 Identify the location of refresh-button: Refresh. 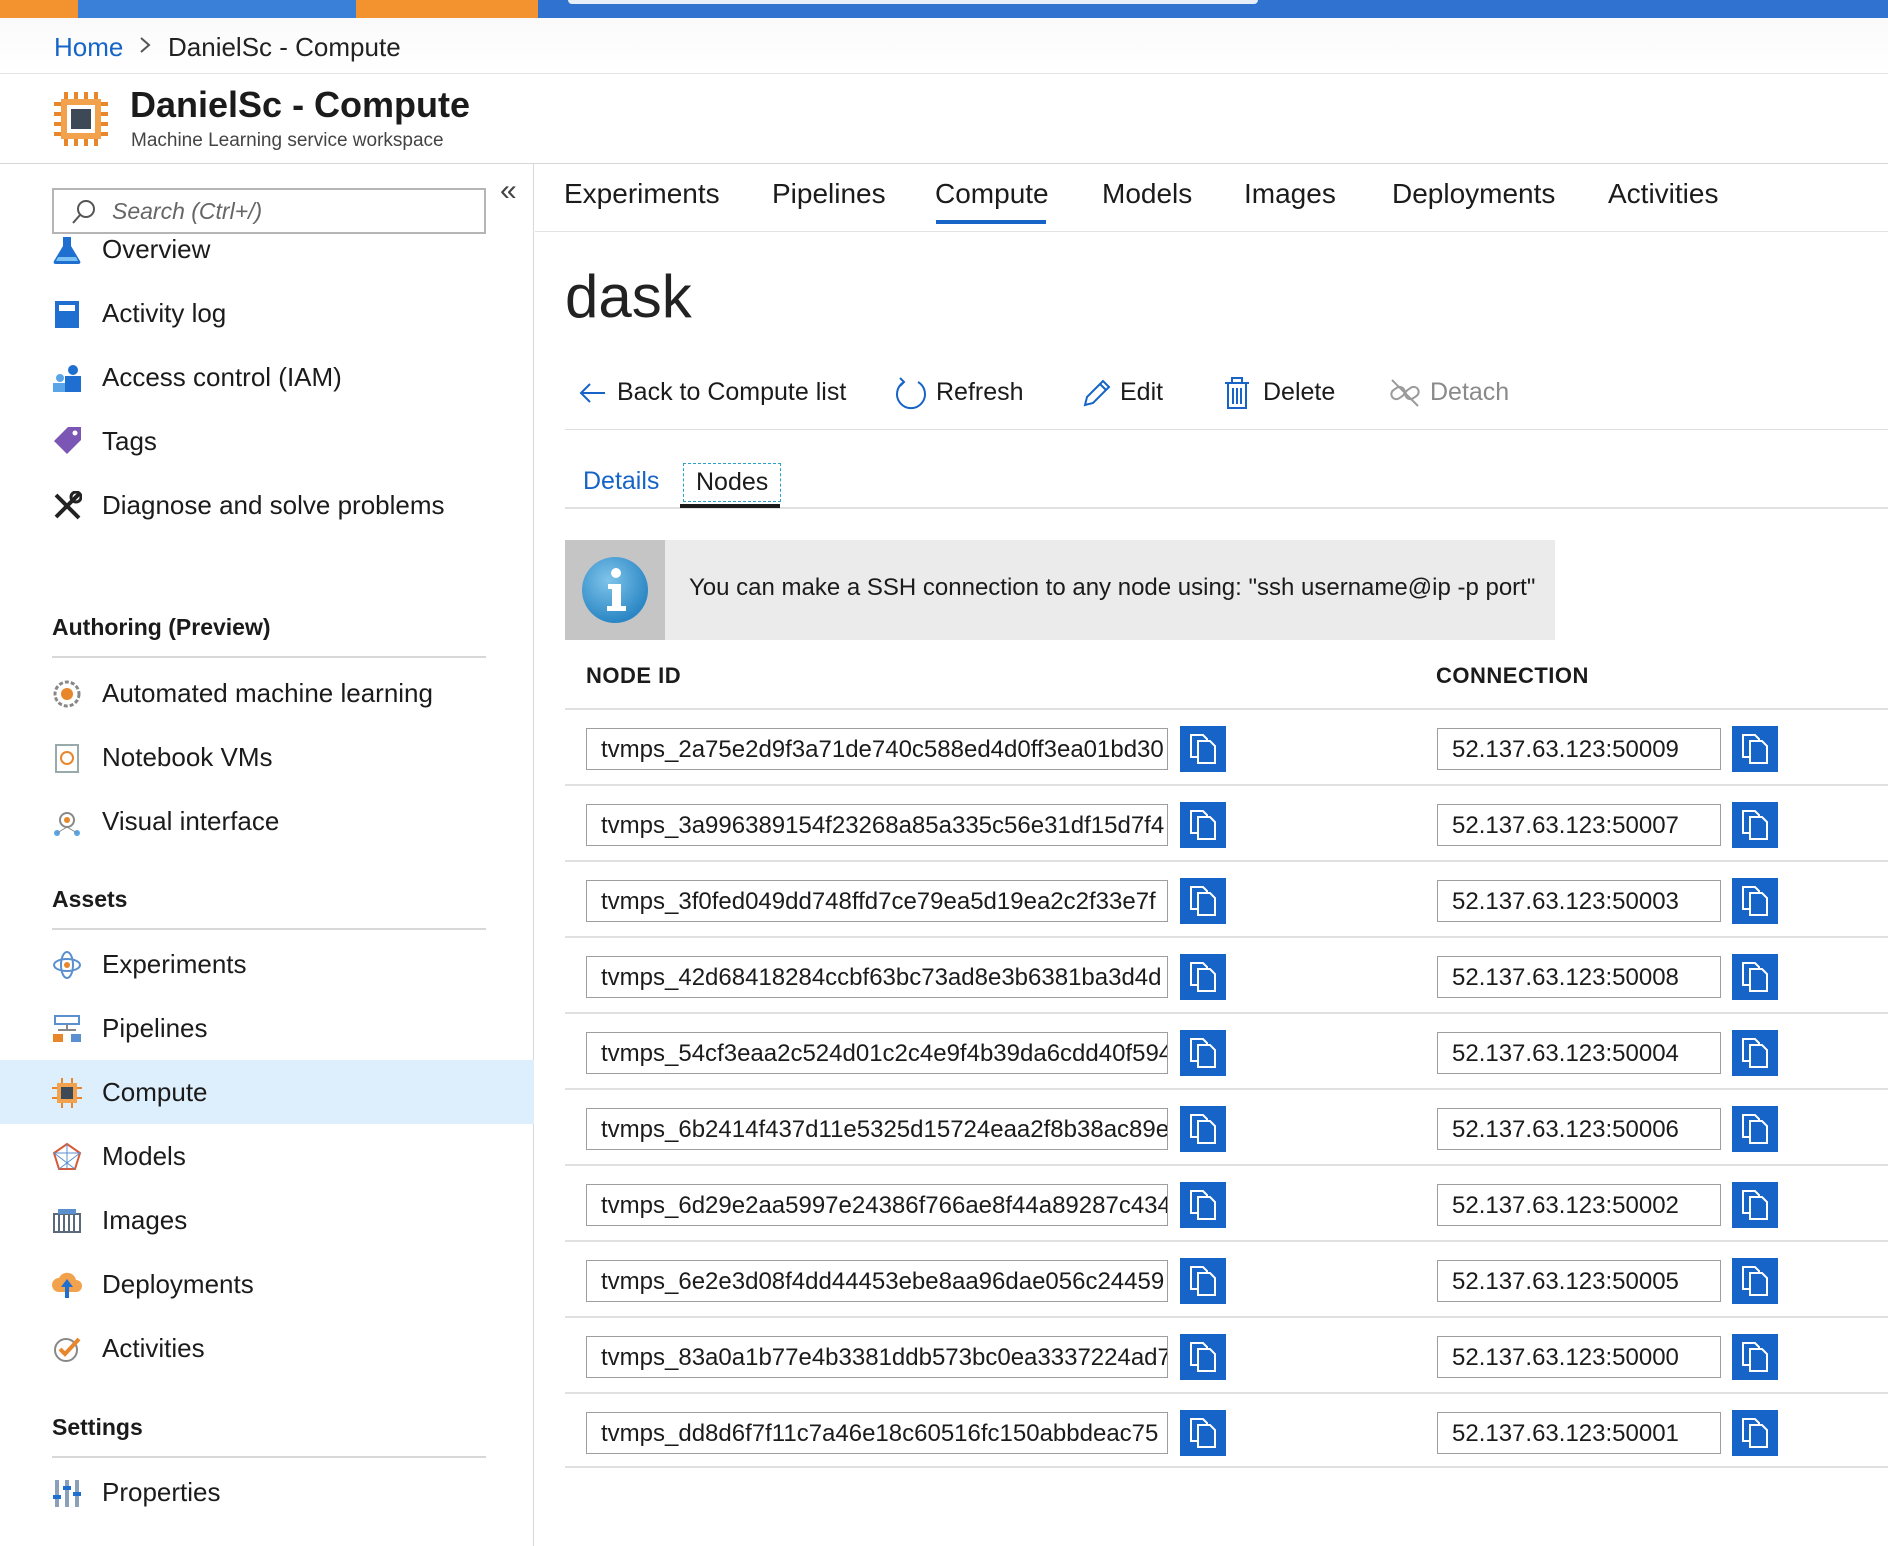
(964, 394).